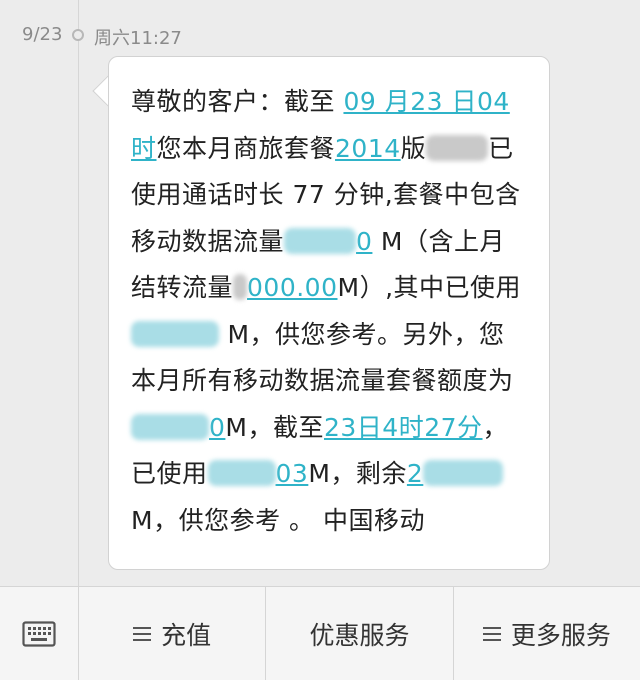  I want to click on number-link: 000.00, so click(292, 287).